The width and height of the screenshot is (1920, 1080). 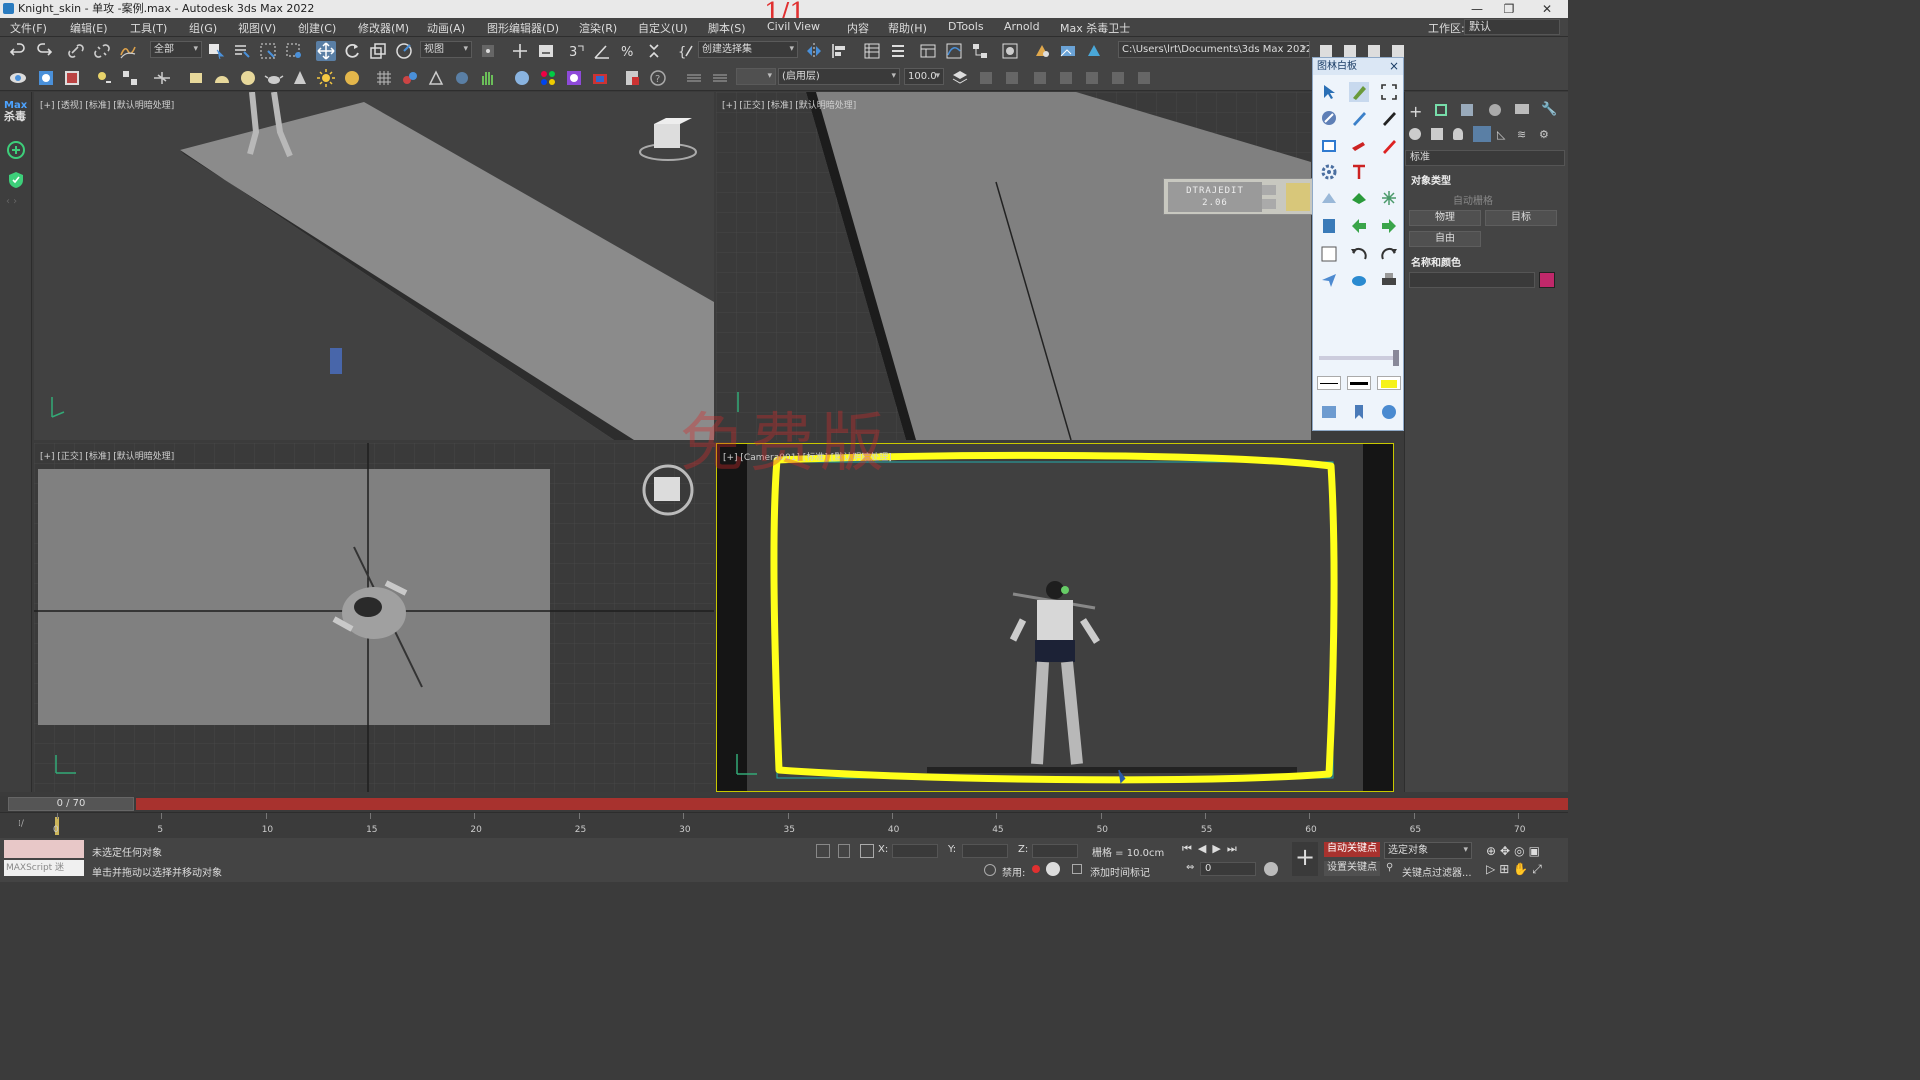 What do you see at coordinates (378, 51) in the screenshot?
I see `scale-icon` at bounding box center [378, 51].